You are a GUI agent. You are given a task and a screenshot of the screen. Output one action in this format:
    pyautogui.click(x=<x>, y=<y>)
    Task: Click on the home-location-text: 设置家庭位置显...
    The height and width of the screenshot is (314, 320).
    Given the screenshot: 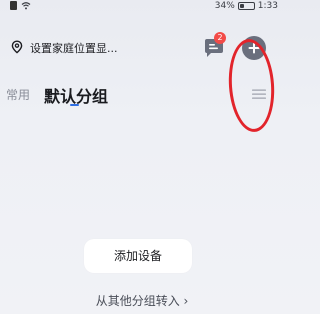 What is the action you would take?
    pyautogui.click(x=74, y=48)
    